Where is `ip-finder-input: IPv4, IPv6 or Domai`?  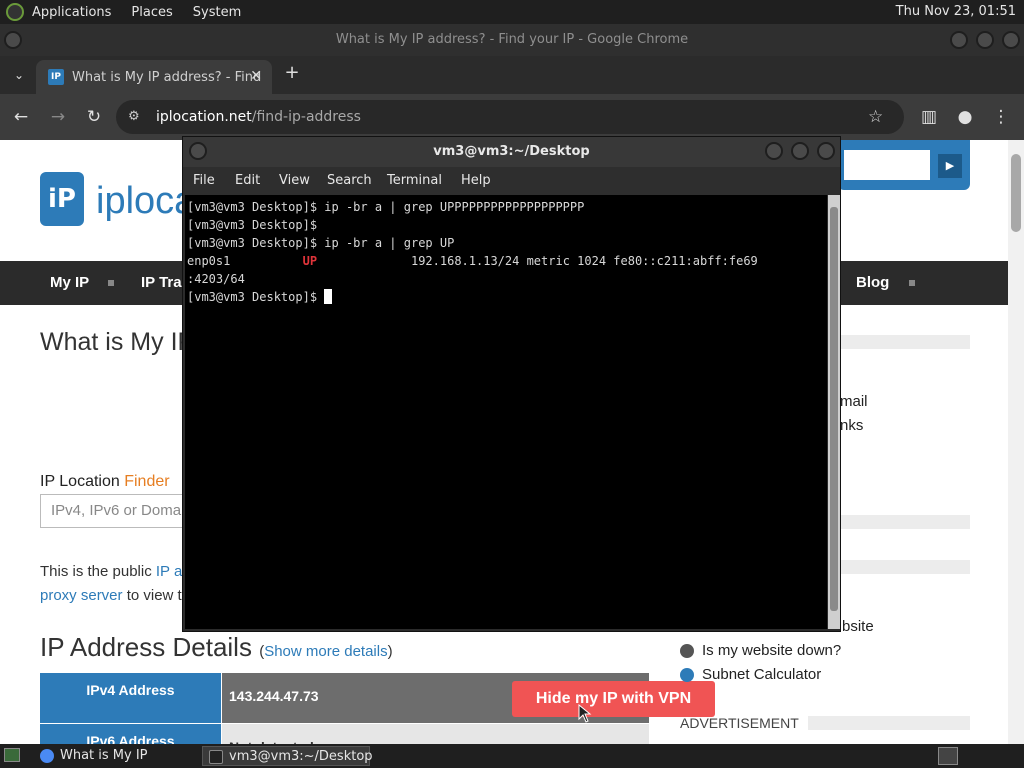 ip-finder-input: IPv4, IPv6 or Domai is located at coordinates (115, 511).